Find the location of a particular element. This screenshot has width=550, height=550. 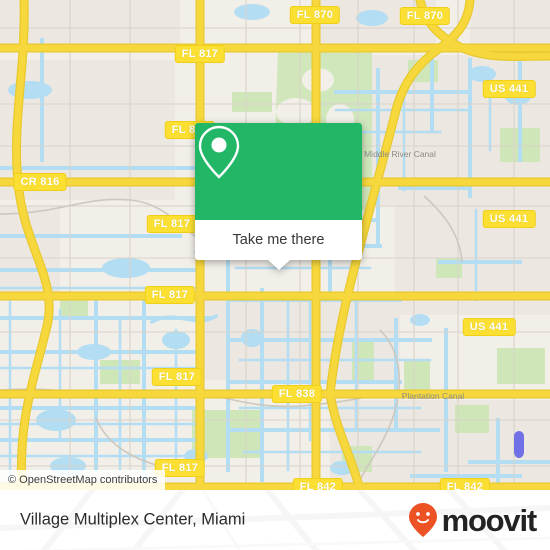

popup-action-bar: Take me there is located at coordinates (278, 245).